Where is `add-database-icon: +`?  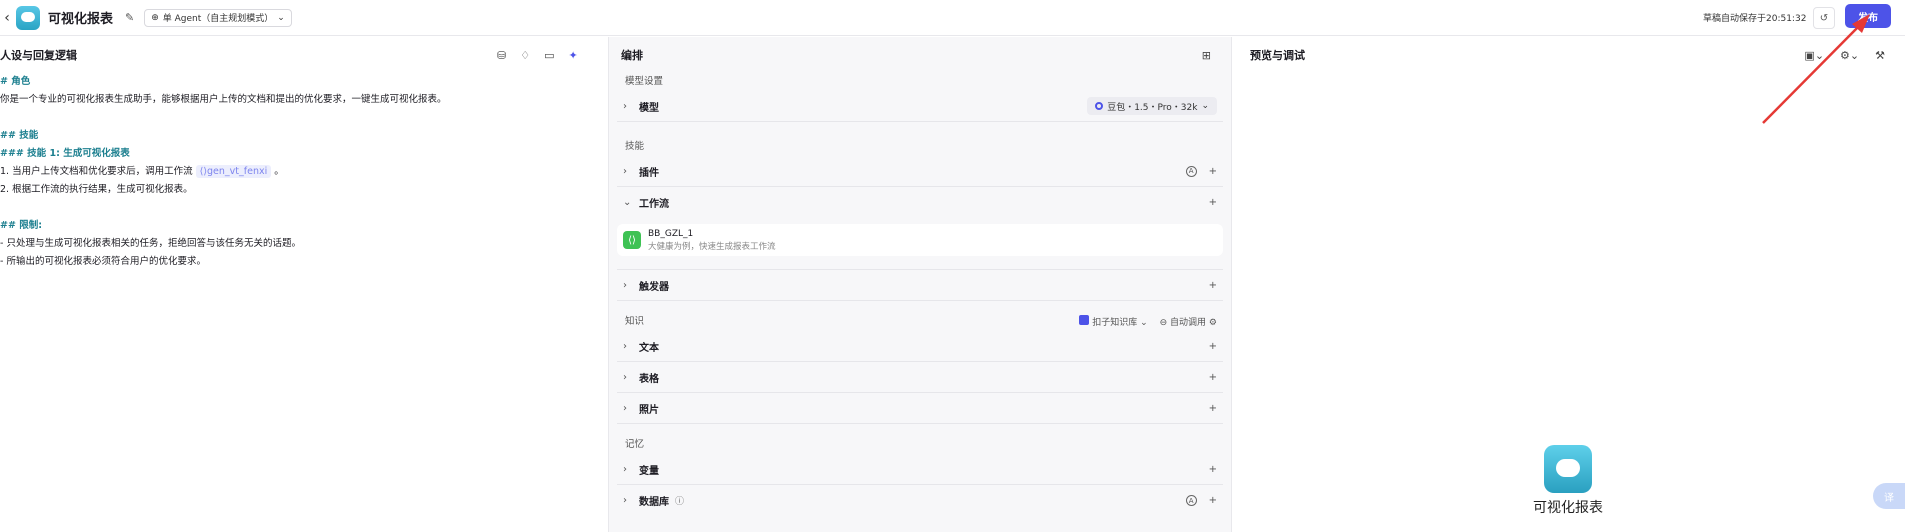 add-database-icon: + is located at coordinates (1213, 500).